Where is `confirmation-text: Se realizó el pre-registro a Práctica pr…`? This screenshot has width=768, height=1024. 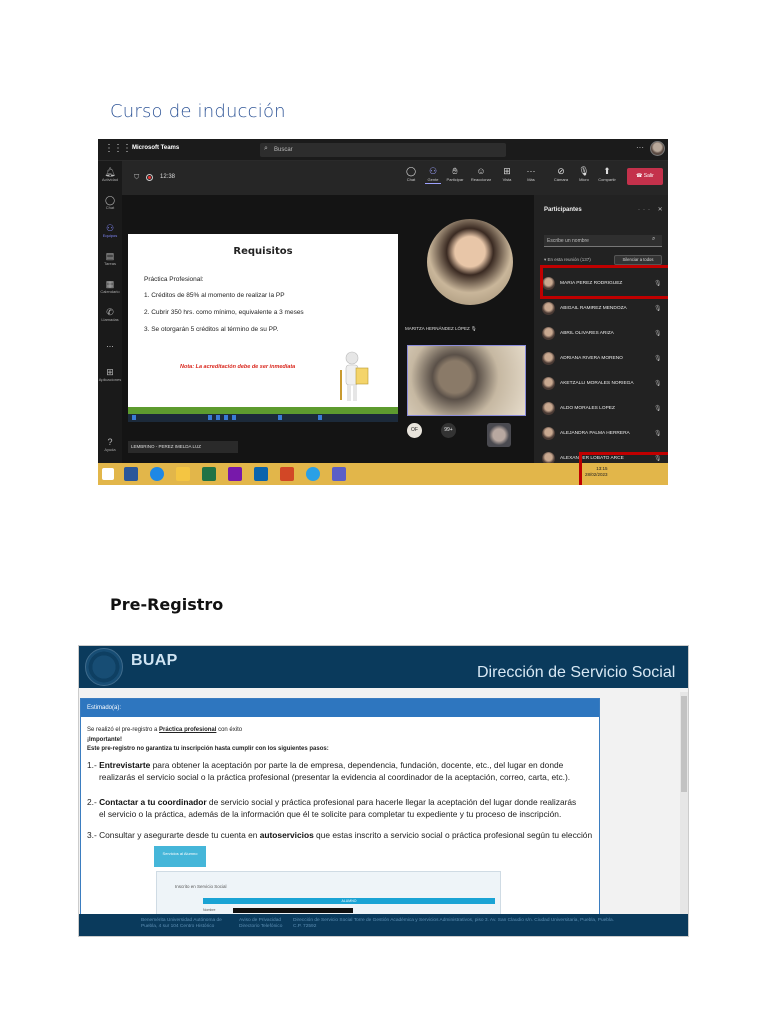 confirmation-text: Se realizó el pre-registro a Práctica pr… is located at coordinates (165, 730).